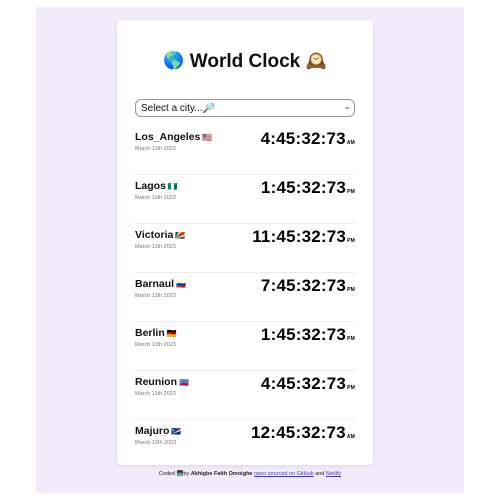 The width and height of the screenshot is (500, 500). I want to click on city-row: Berlin 🇩🇪 March 11th 2023 1:45:32:73PM, so click(245, 346).